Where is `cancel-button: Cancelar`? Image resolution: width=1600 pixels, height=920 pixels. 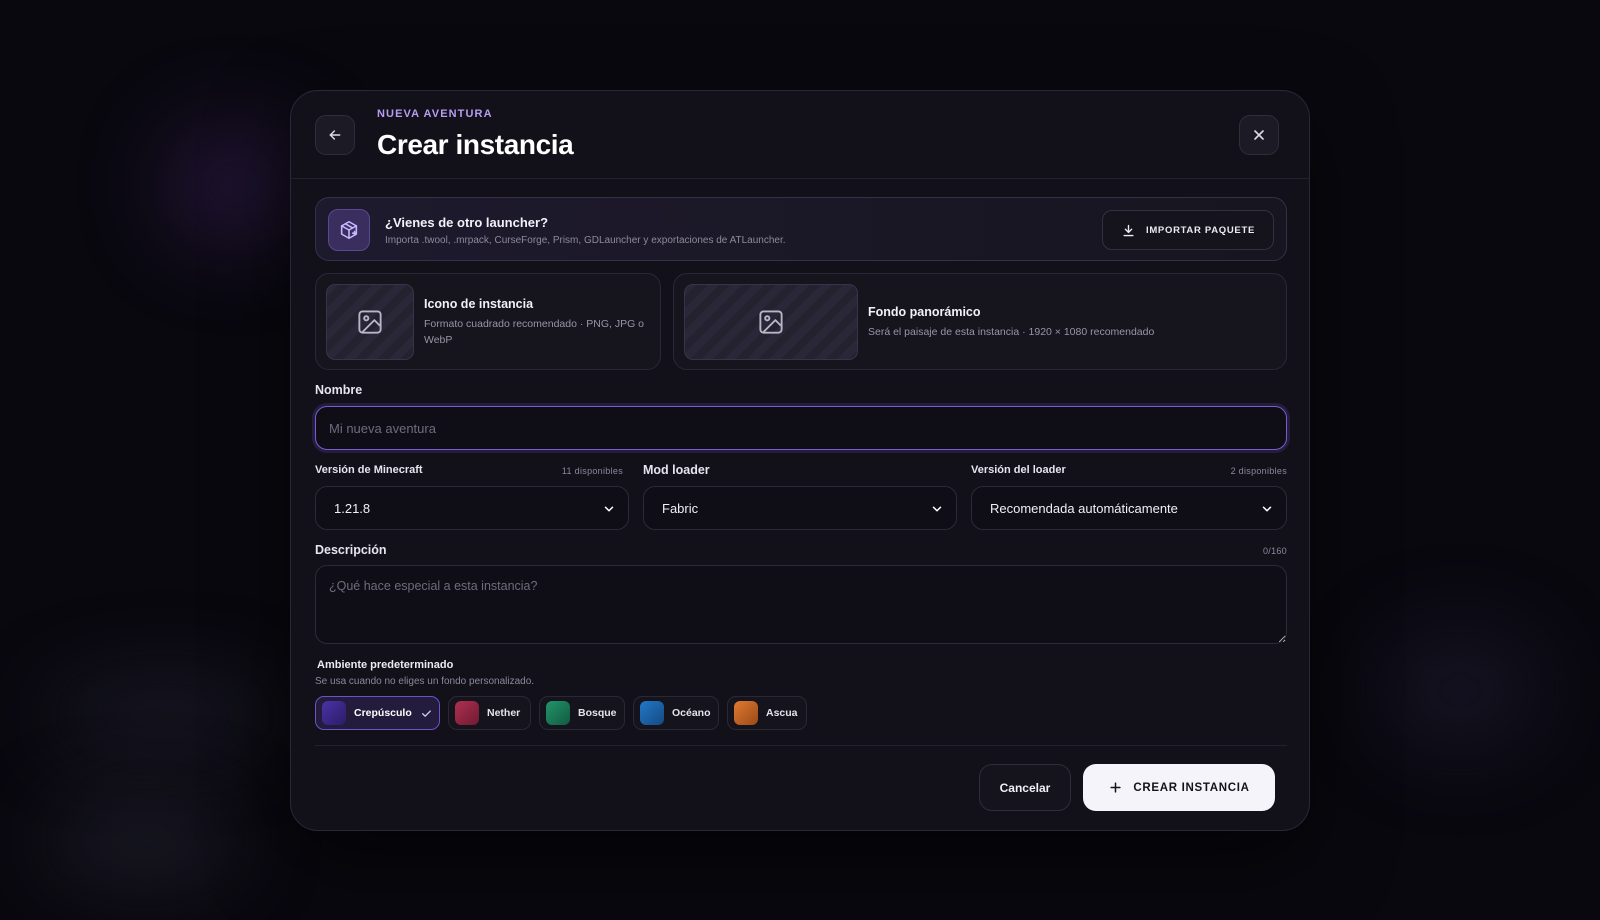
cancel-button: Cancelar is located at coordinates (1025, 787).